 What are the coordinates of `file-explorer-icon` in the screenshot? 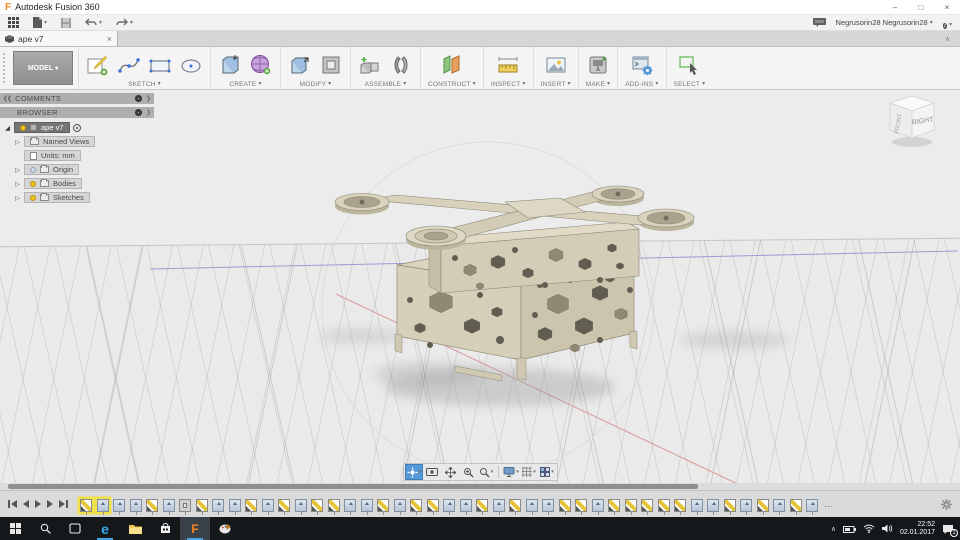 It's located at (135, 528).